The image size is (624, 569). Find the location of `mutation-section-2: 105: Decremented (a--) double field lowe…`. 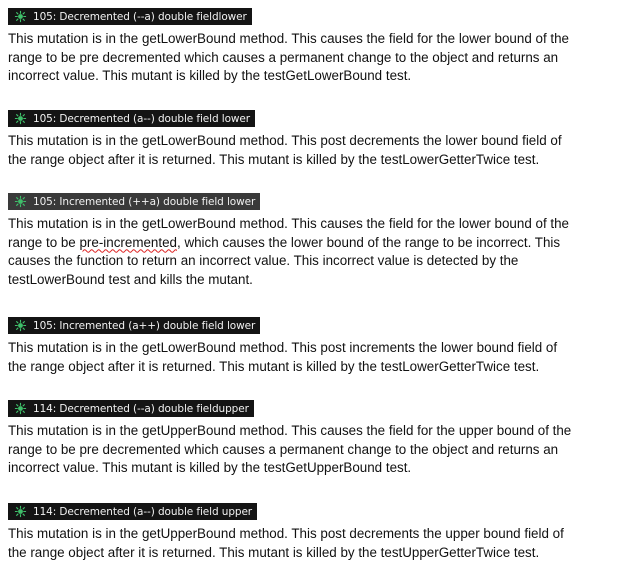

mutation-section-2: 105: Decremented (a--) double field lowe… is located at coordinates (313, 139).